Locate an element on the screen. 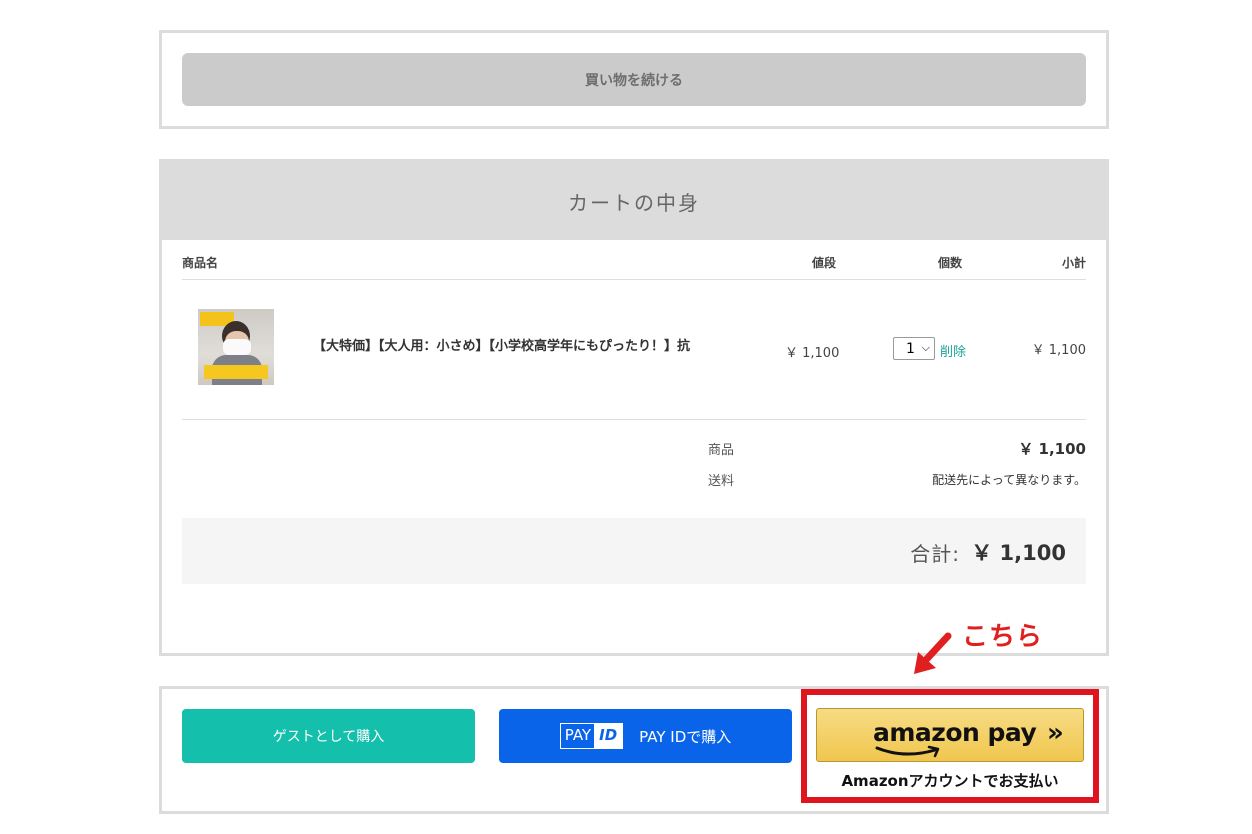  shipping-label: 送料 is located at coordinates (721, 481).